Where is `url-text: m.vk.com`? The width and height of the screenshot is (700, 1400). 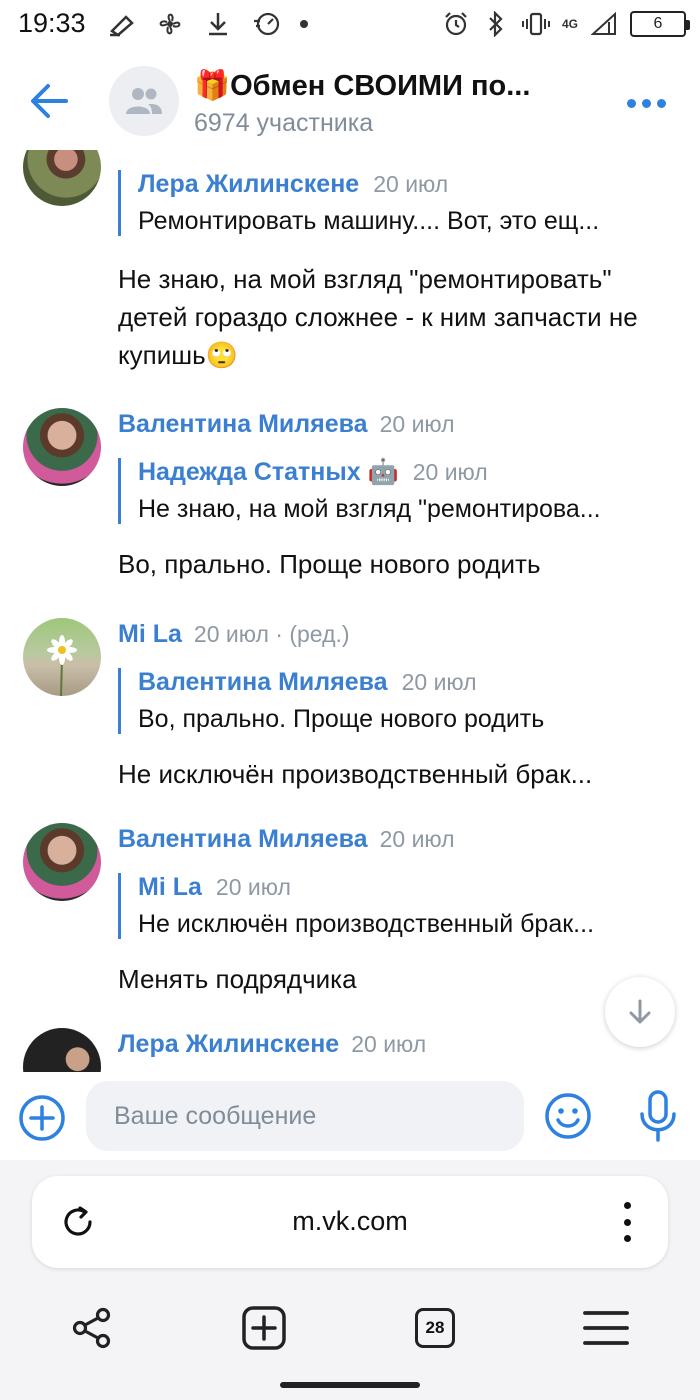
url-text: m.vk.com is located at coordinates (350, 1221).